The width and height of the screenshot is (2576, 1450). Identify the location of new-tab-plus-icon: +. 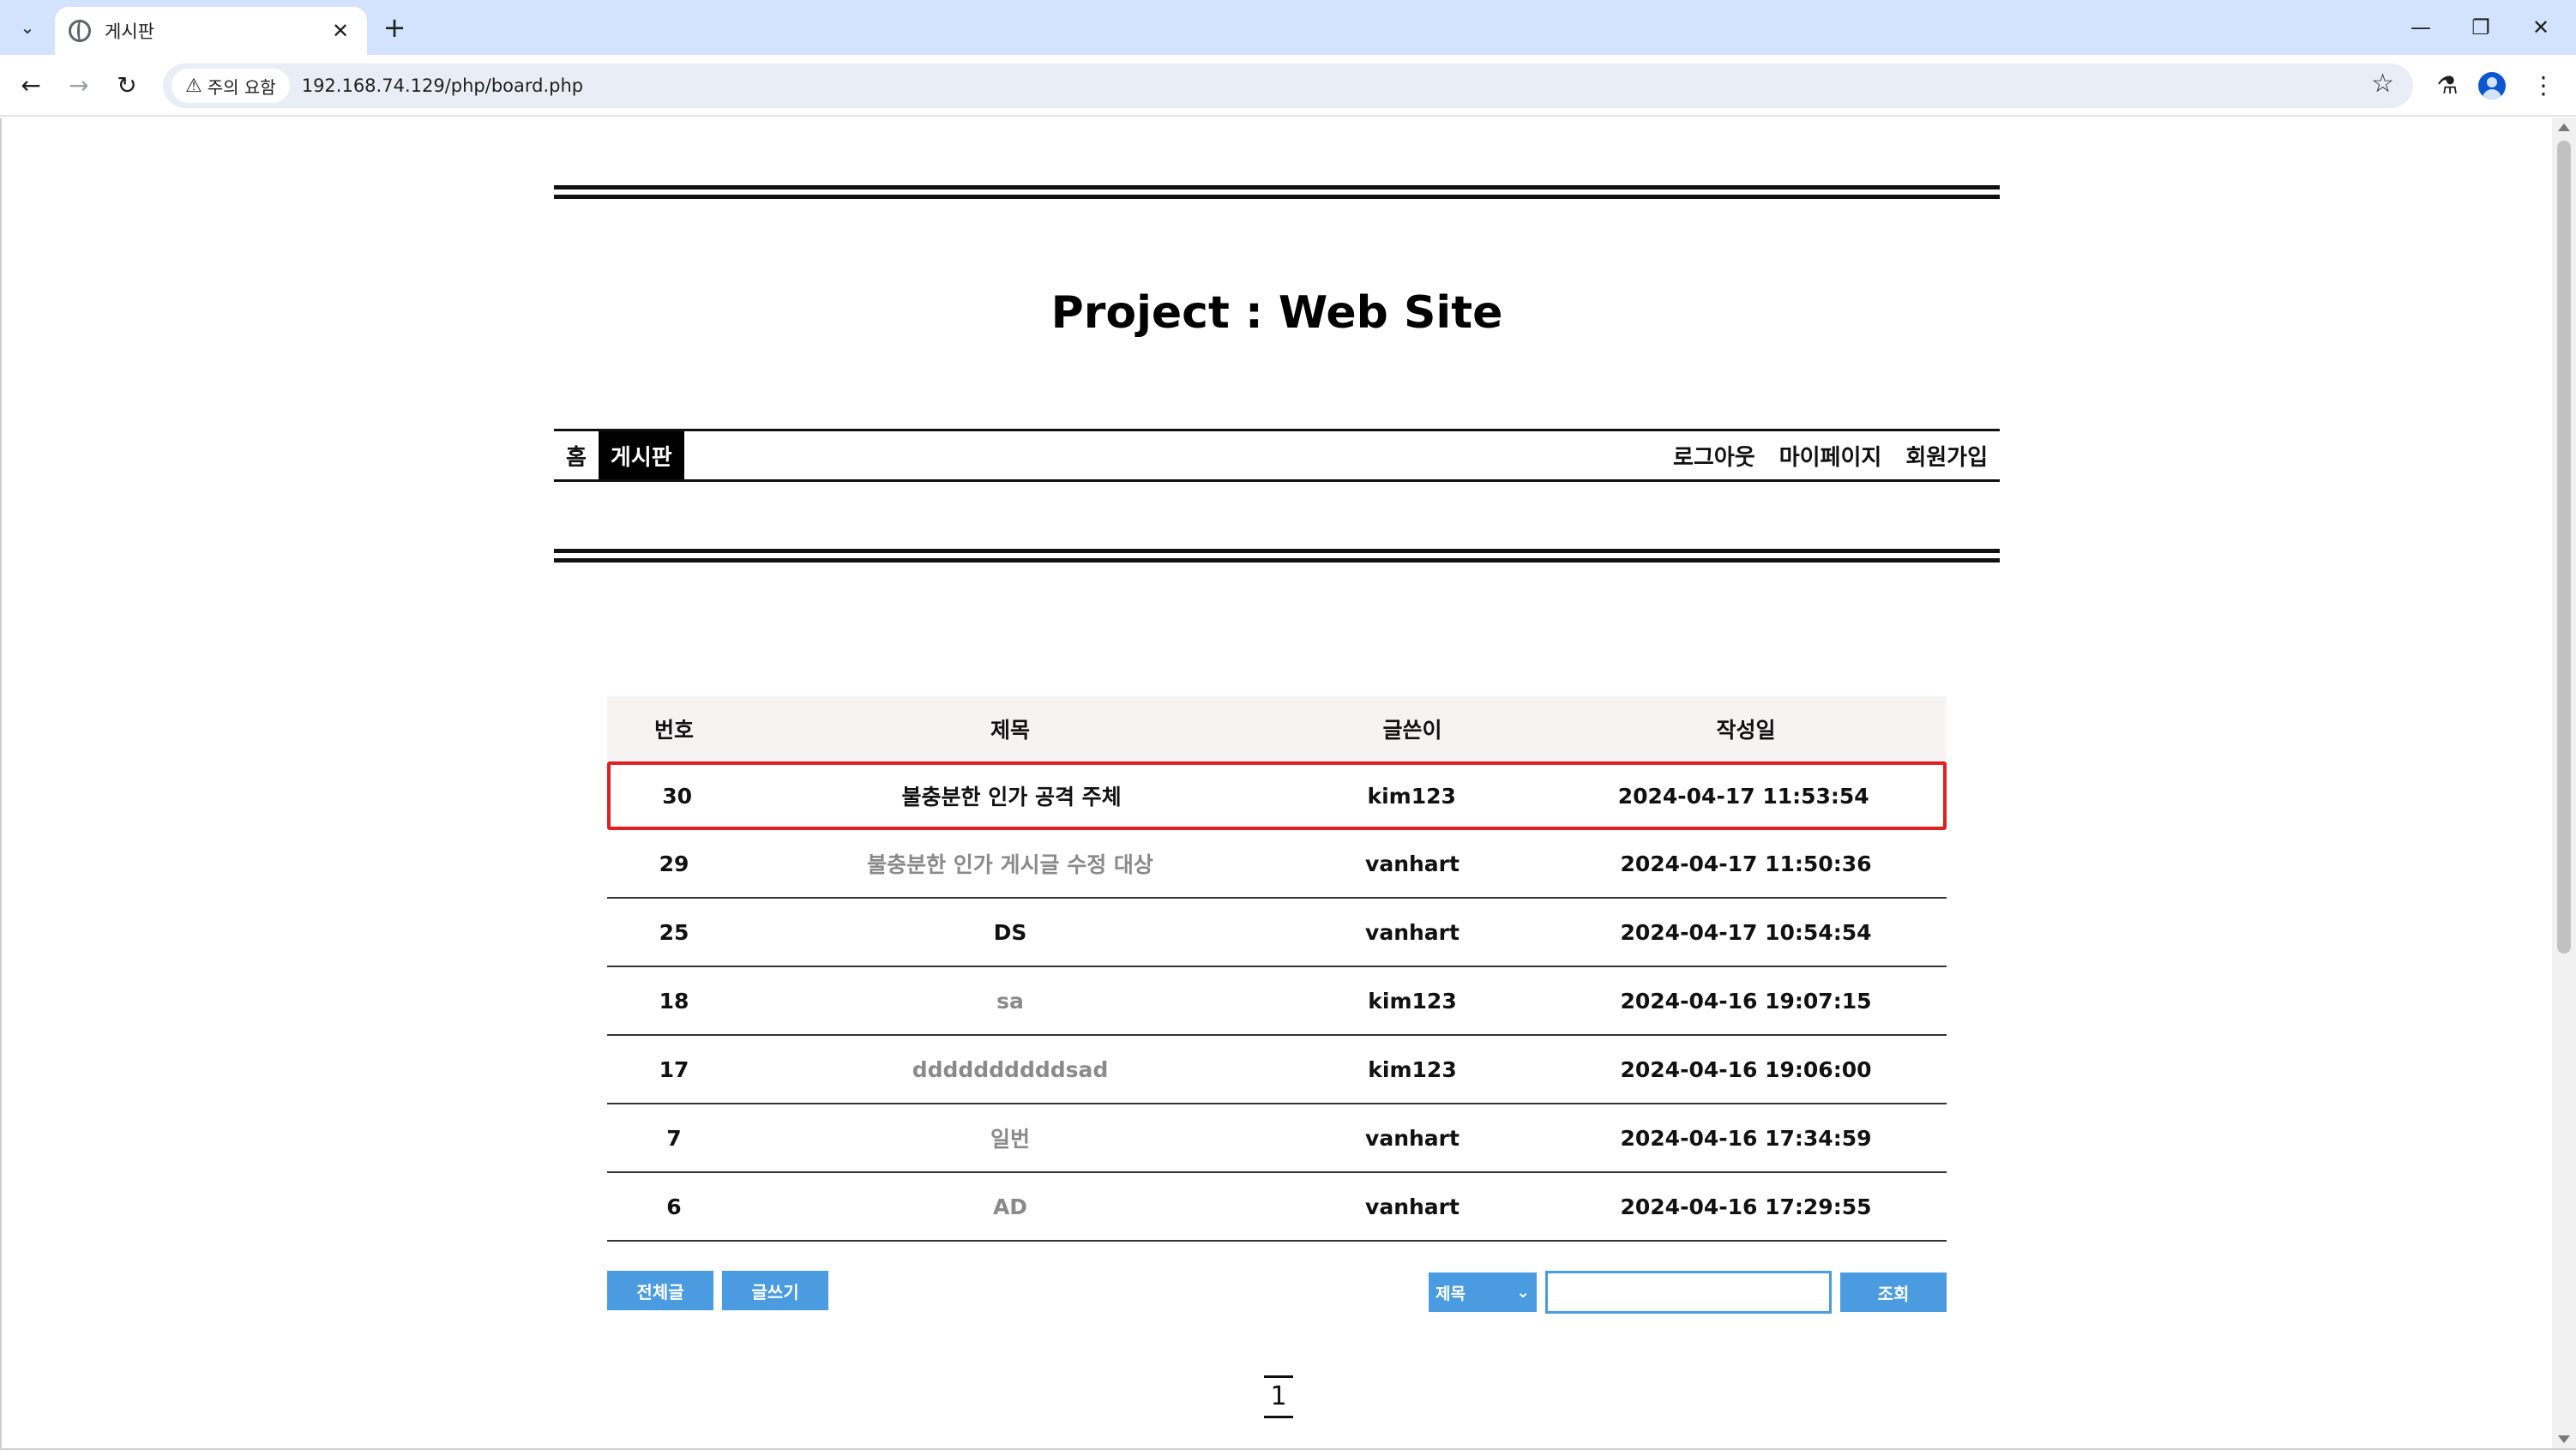
(394, 27).